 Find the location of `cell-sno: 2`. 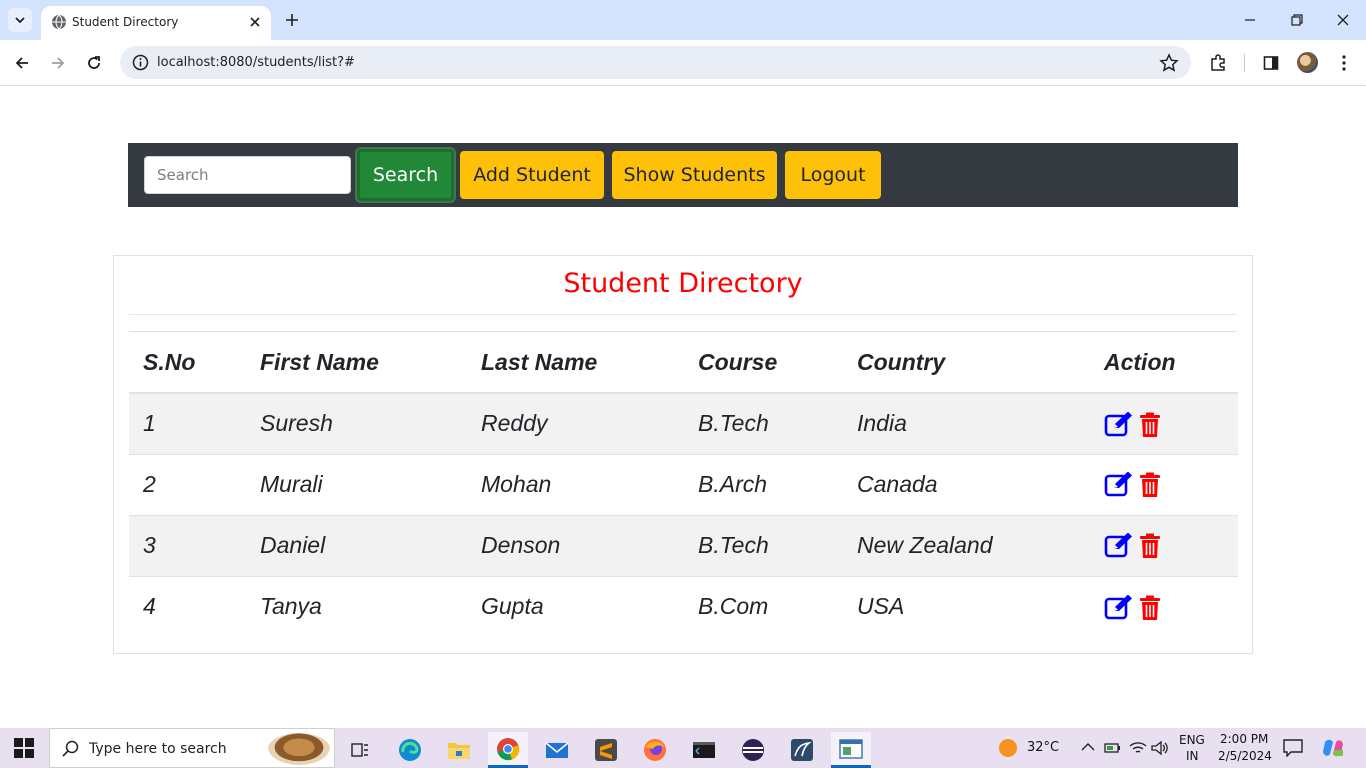

cell-sno: 2 is located at coordinates (187, 484).